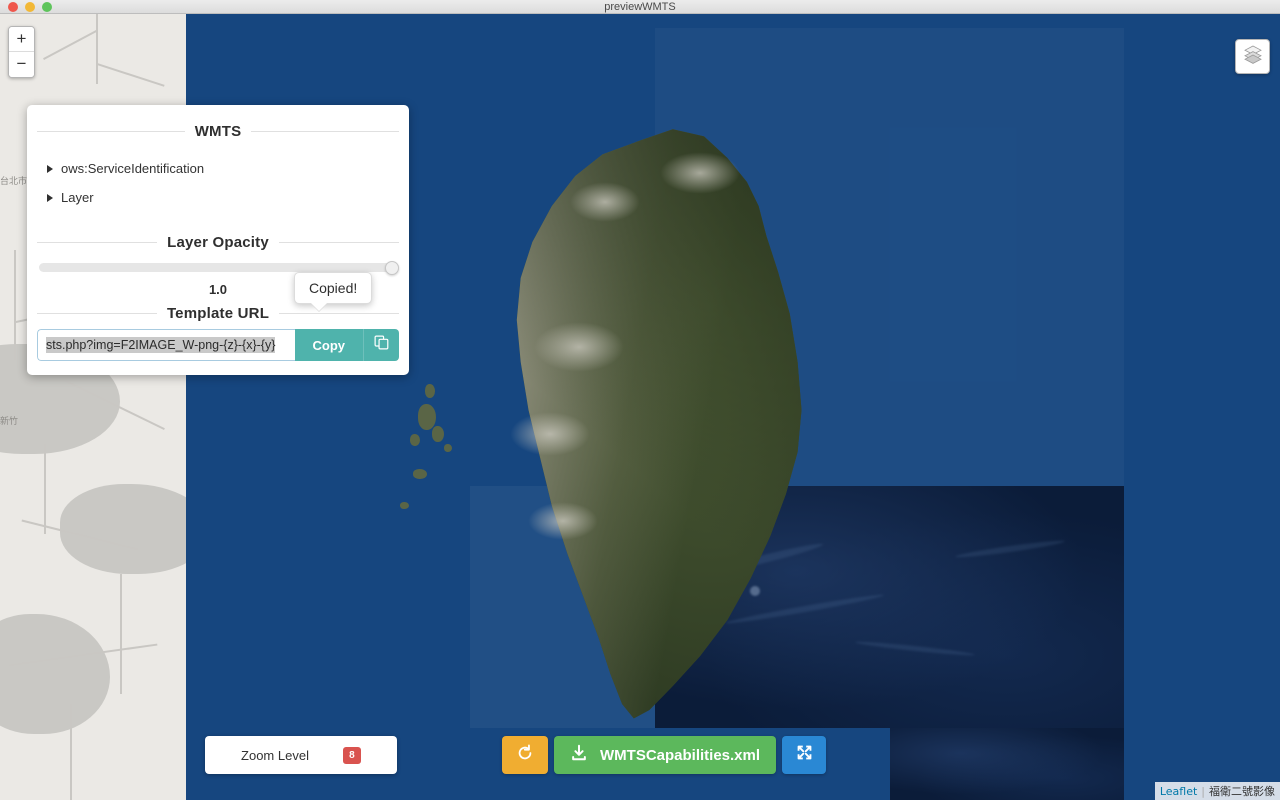 The height and width of the screenshot is (800, 1280). Describe the element at coordinates (21, 39) in the screenshot. I see `zoom-in-button: +` at that location.